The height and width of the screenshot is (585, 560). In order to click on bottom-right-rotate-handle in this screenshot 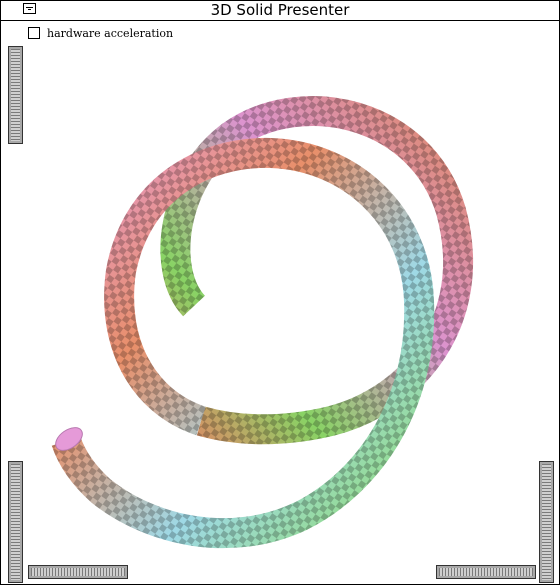, I will do `click(486, 572)`.